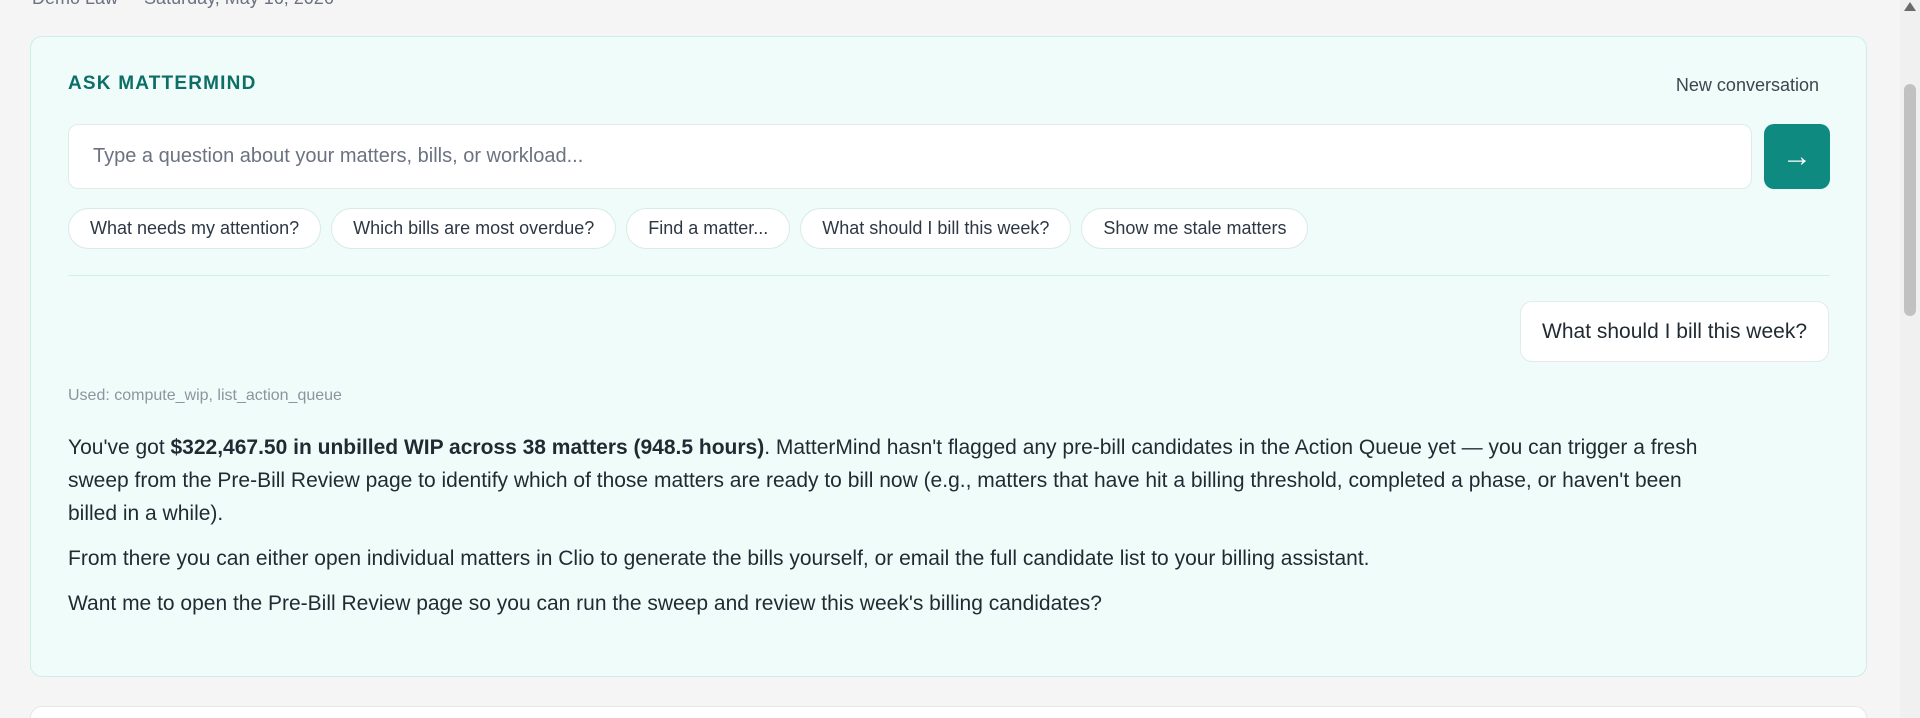 The image size is (1920, 718). What do you see at coordinates (75, 4) in the screenshot?
I see `firm-name: Demo Law` at bounding box center [75, 4].